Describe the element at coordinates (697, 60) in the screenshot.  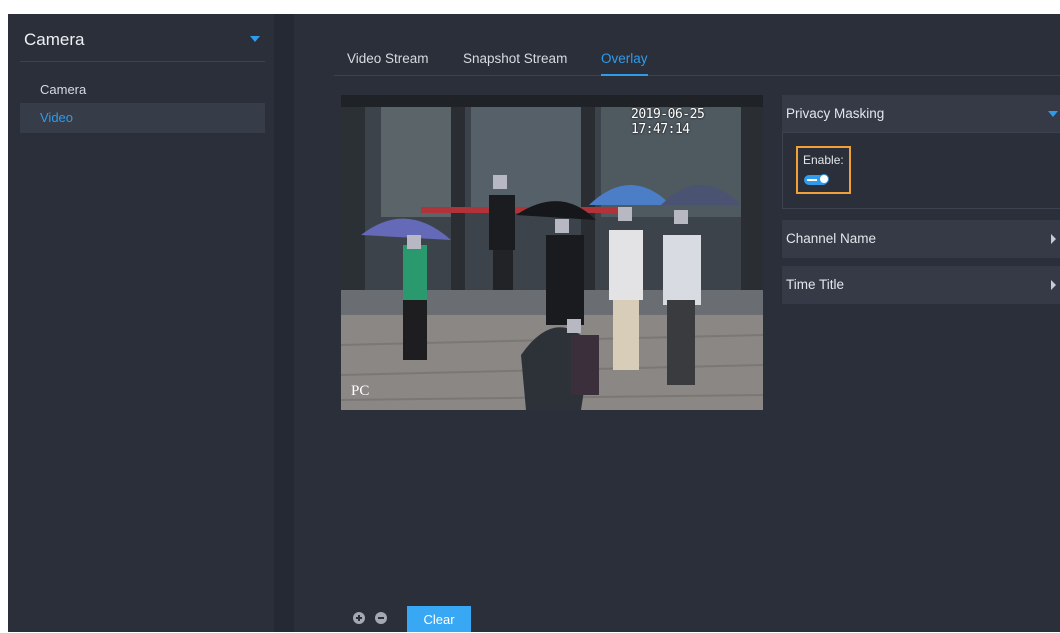
I see `tab-bar: Video Stream Snapshot Stream Overlay` at that location.